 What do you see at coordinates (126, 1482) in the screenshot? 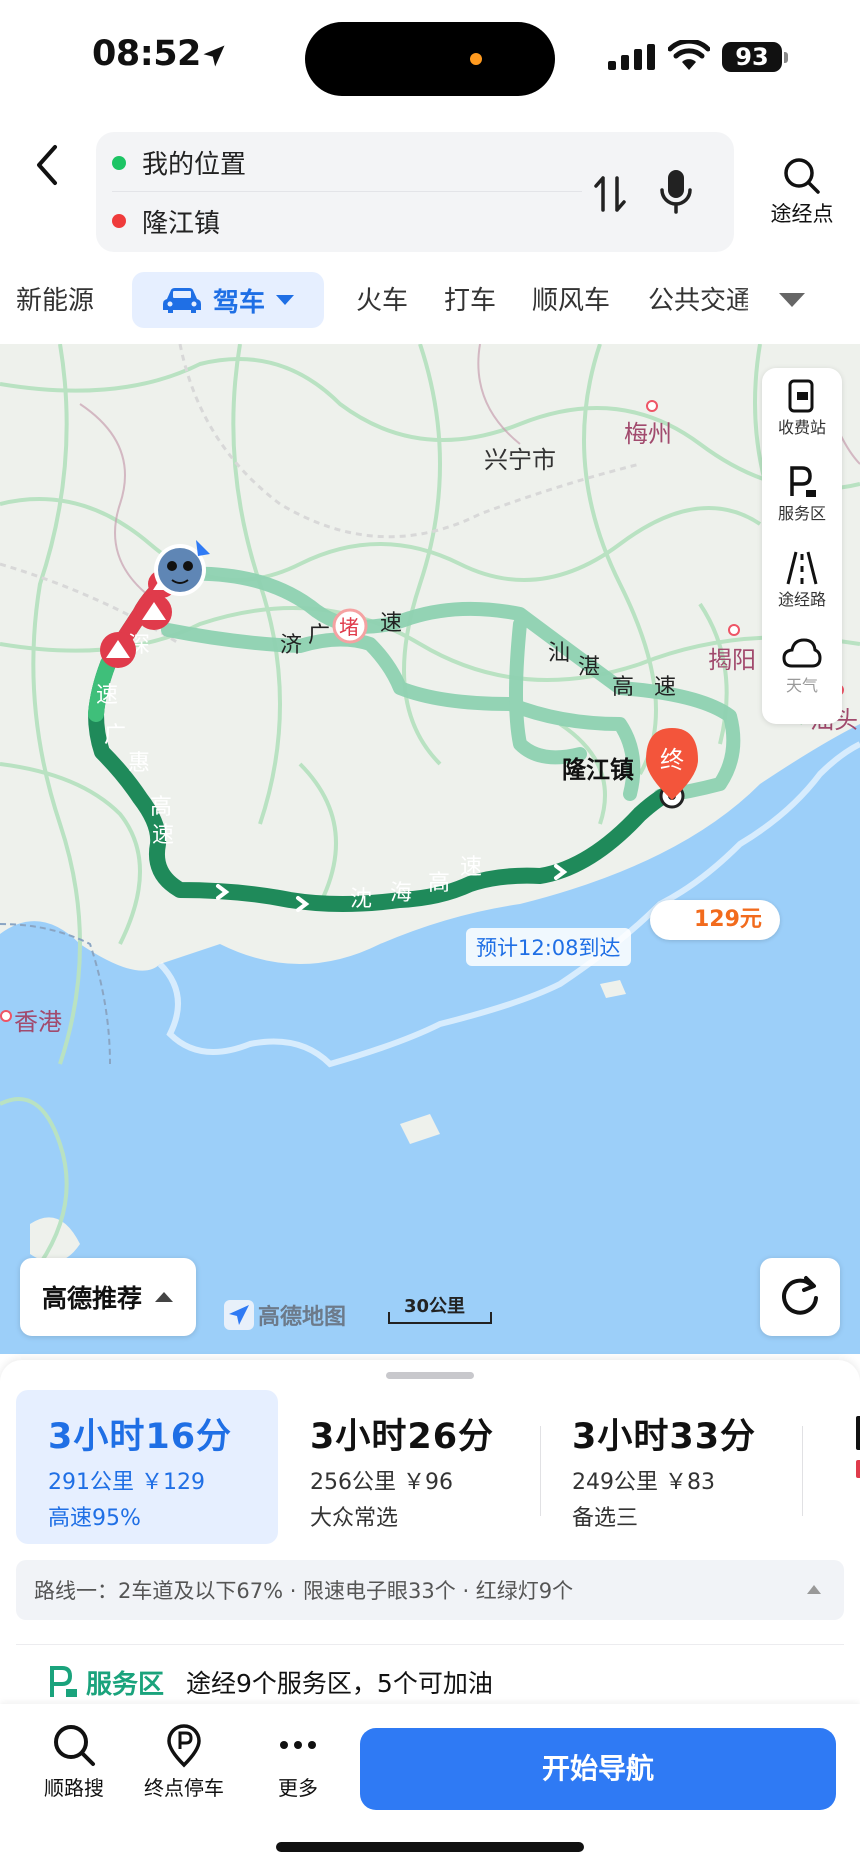
I see `route-distance-cost: 291公里 ￥129` at bounding box center [126, 1482].